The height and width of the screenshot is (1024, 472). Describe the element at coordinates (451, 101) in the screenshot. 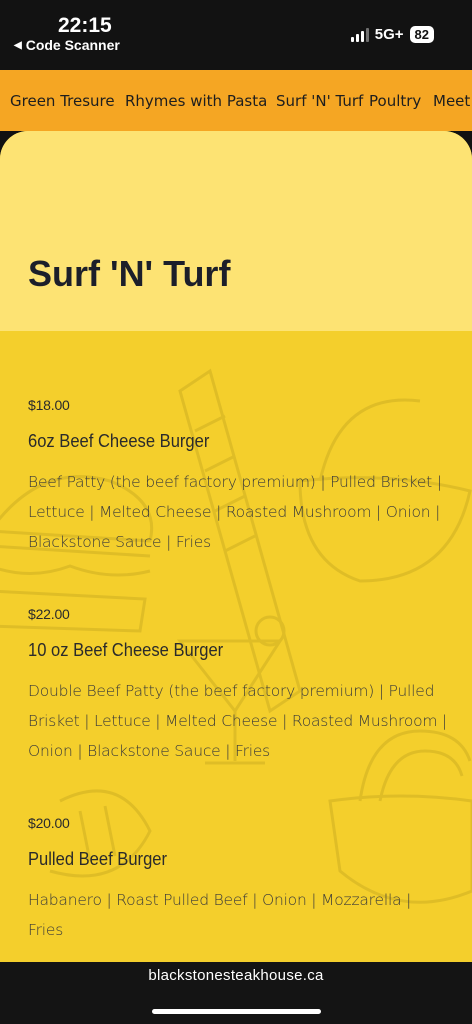

I see `category-tab-meet: Meet` at that location.